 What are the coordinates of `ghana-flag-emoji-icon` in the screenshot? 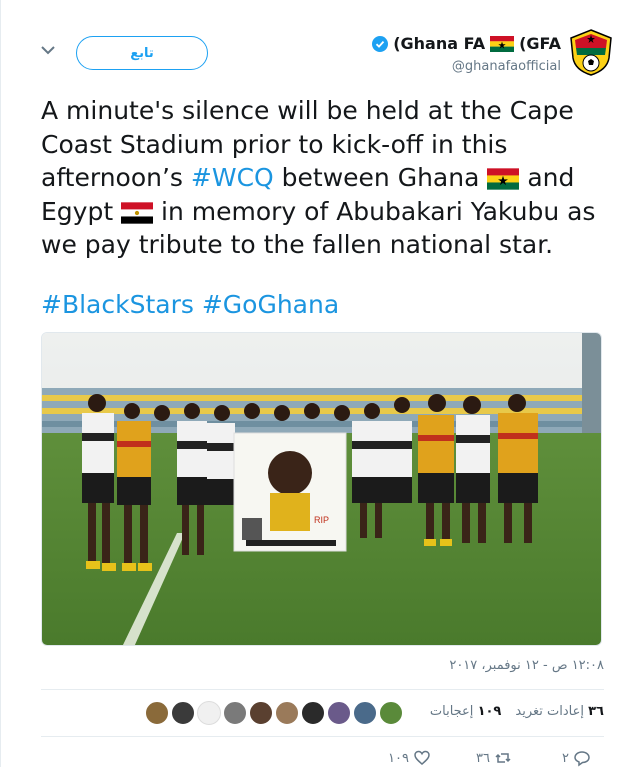 It's located at (503, 179).